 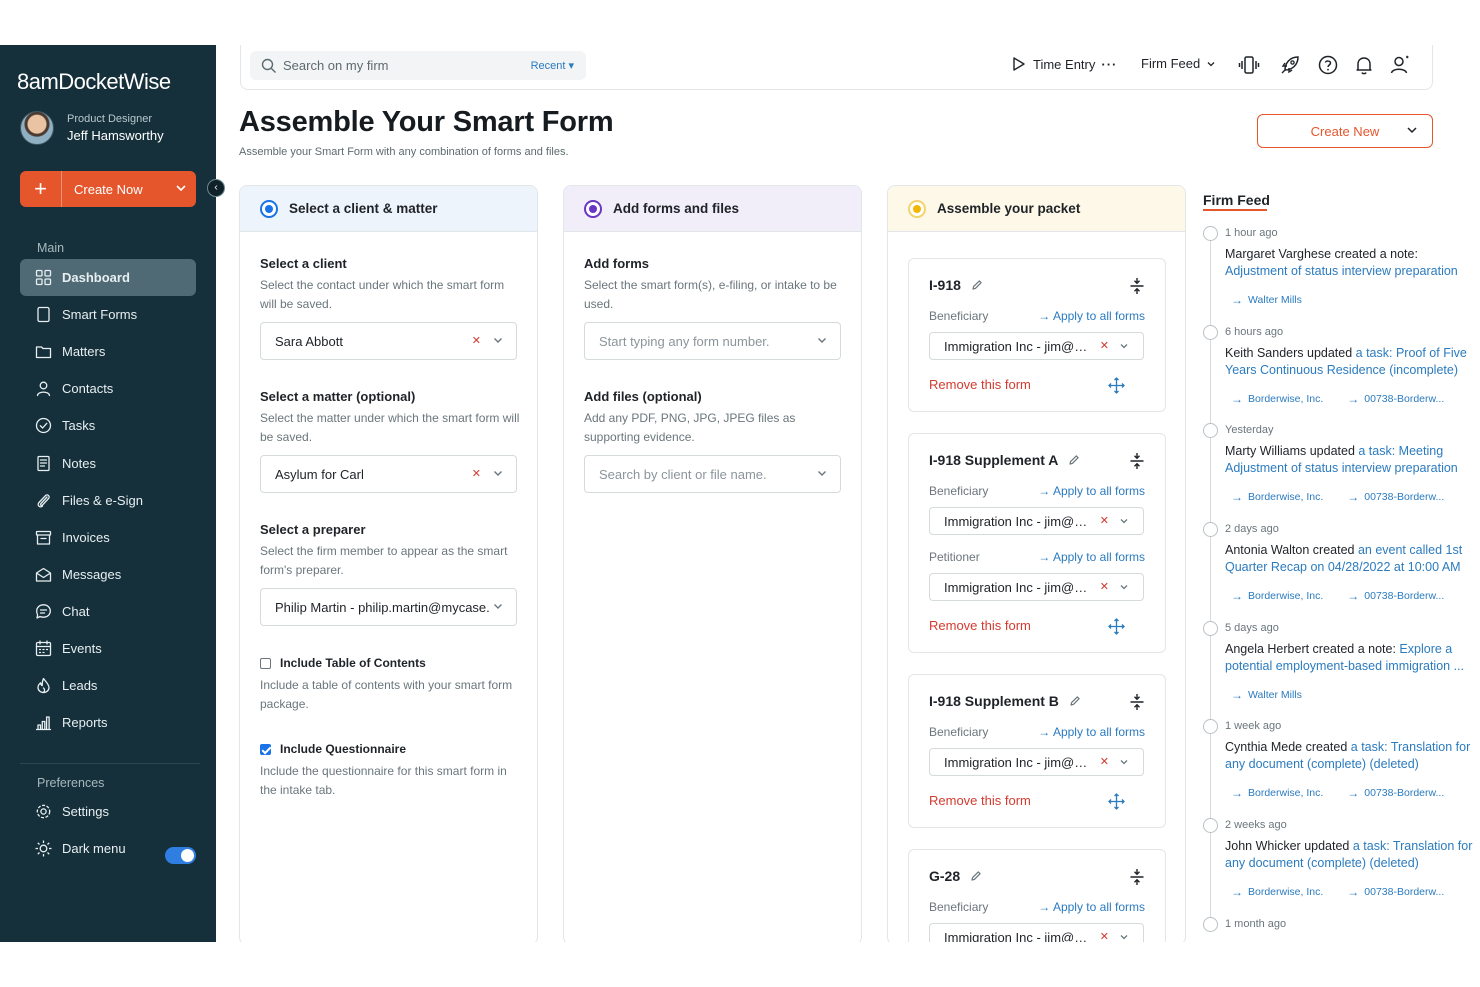 What do you see at coordinates (108, 463) in the screenshot?
I see `sidebar-item-notes: Notes` at bounding box center [108, 463].